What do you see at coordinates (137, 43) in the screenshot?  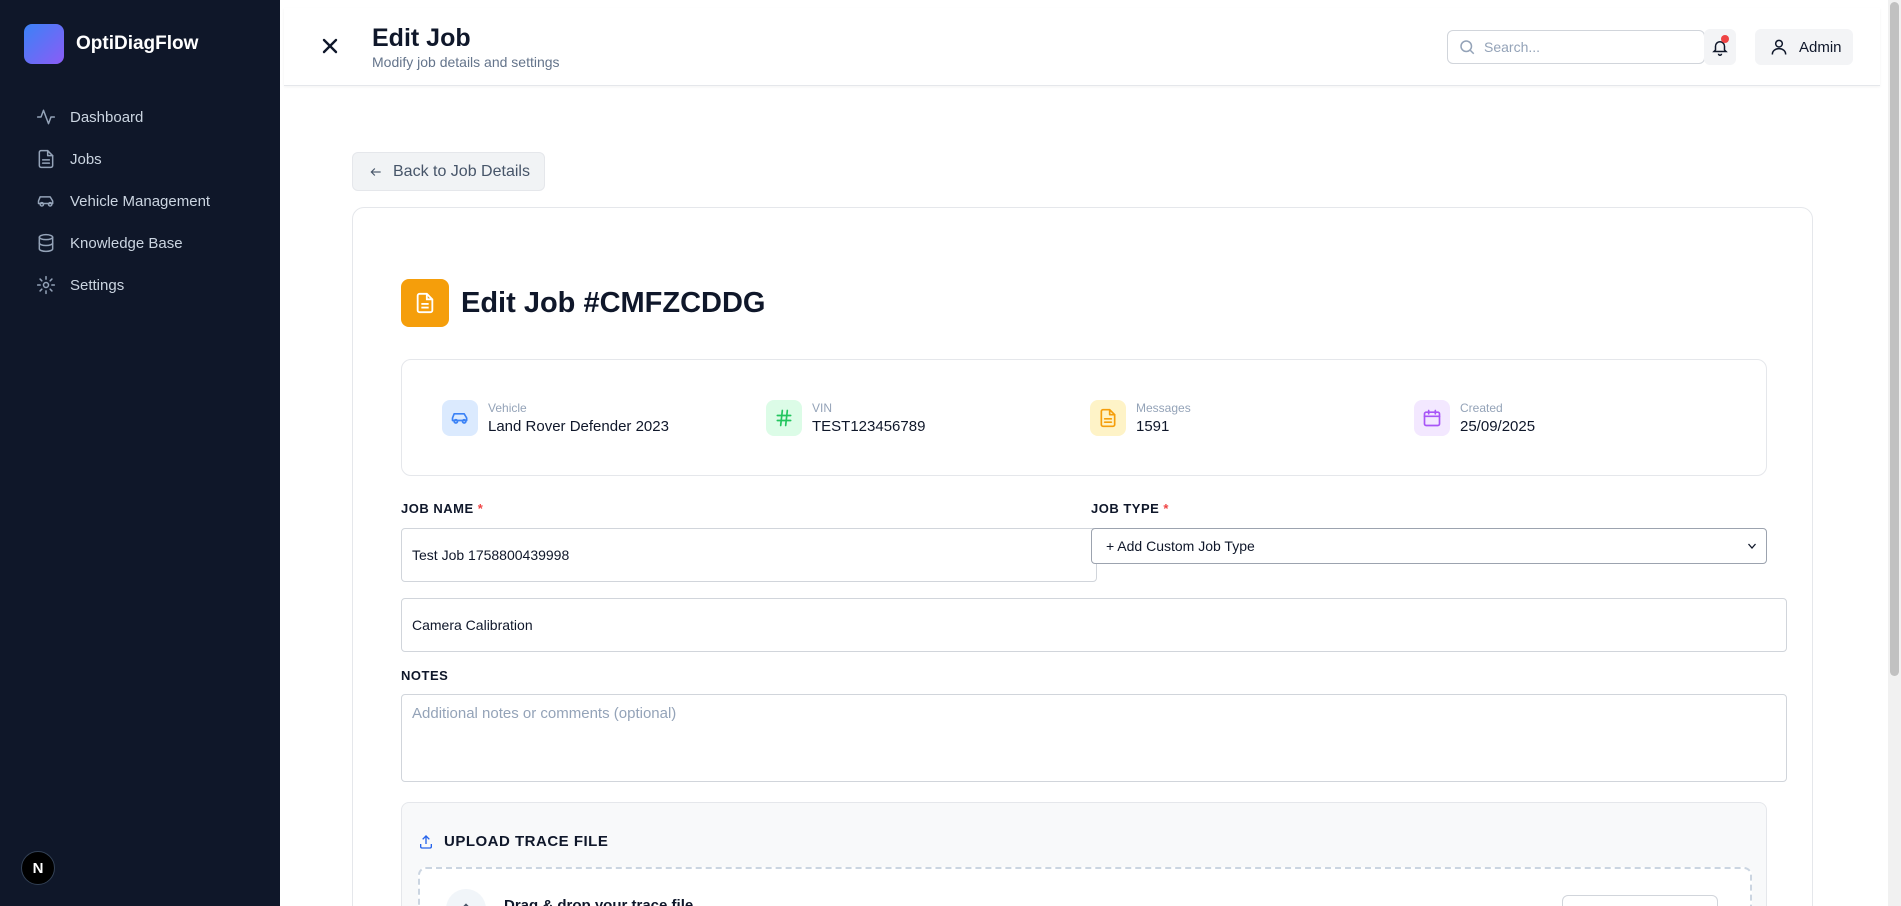 I see `app-name: OptiDiagFlow` at bounding box center [137, 43].